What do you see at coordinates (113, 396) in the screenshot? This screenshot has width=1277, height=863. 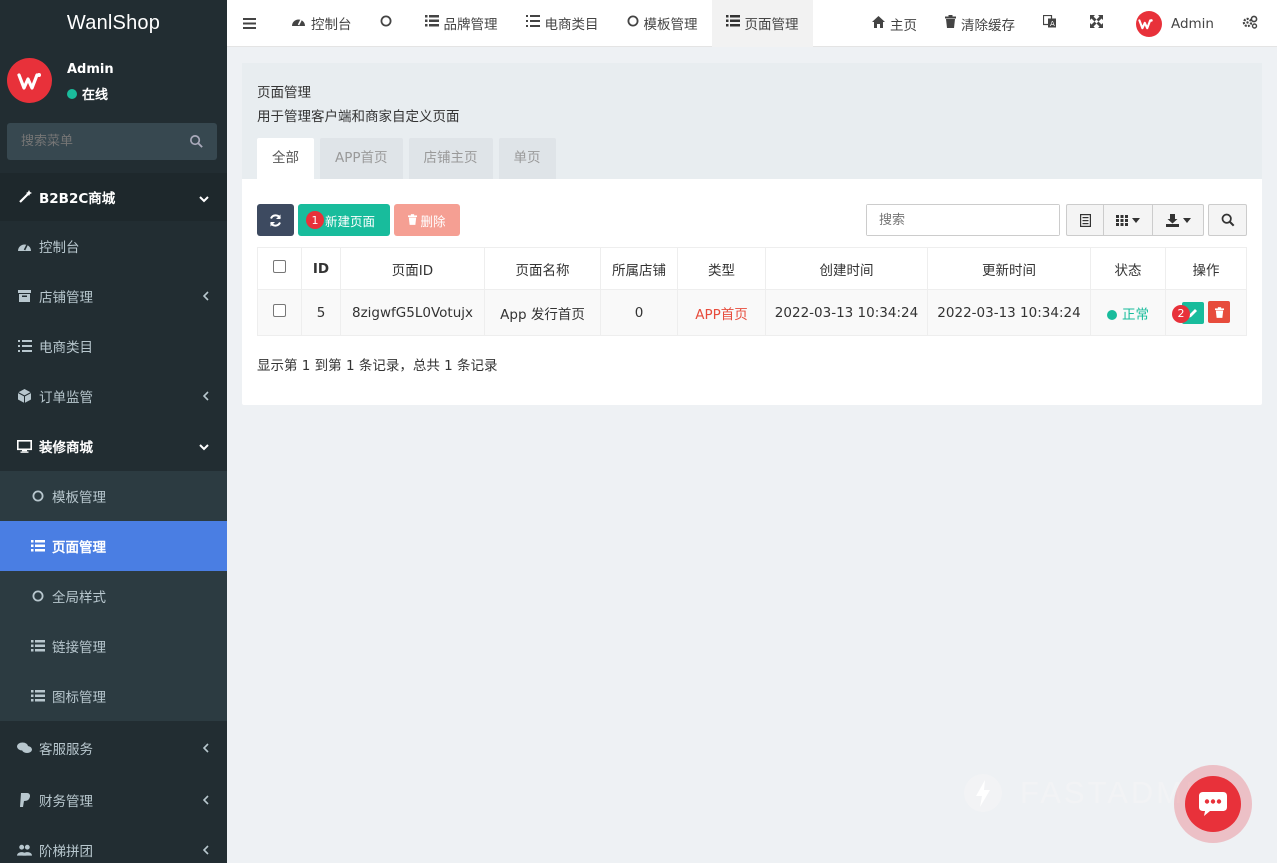 I see `sidebar-item-orders: 订单监管` at bounding box center [113, 396].